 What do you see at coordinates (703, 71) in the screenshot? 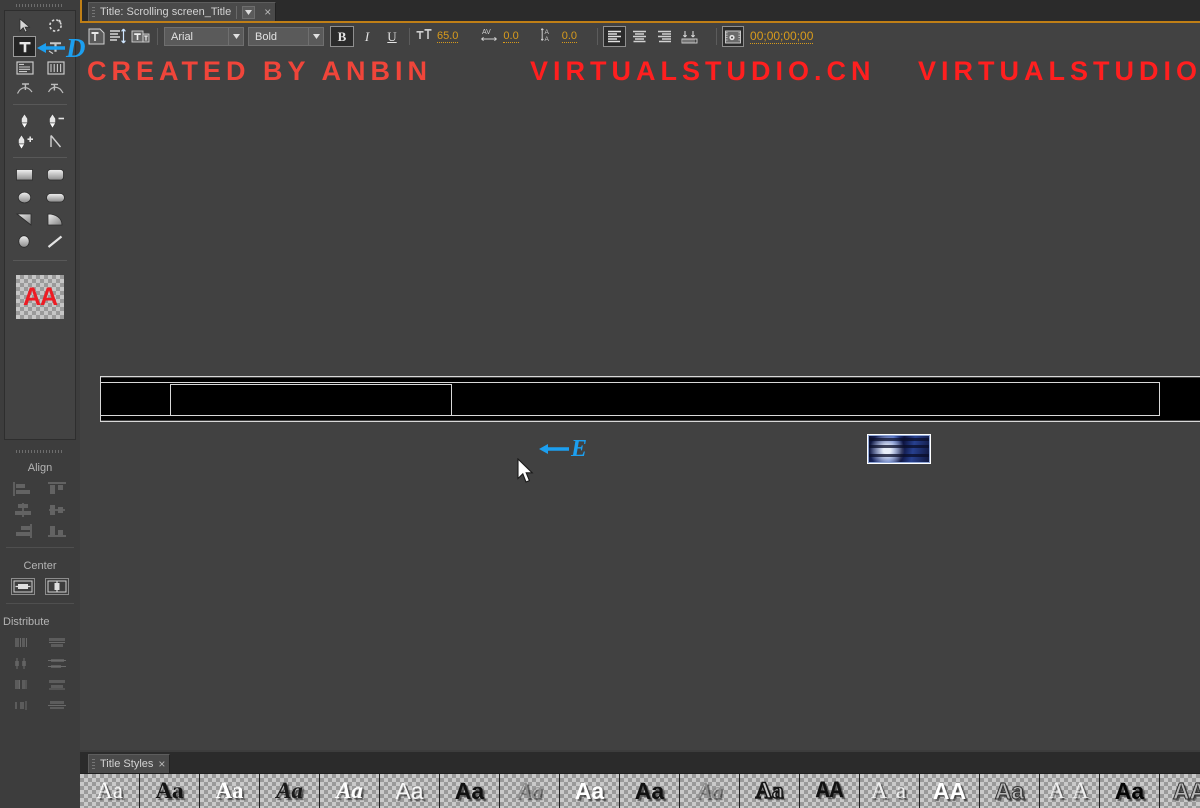
I see `segment-virtualstudio-1: VIRTUALSTUDIO.CN` at bounding box center [703, 71].